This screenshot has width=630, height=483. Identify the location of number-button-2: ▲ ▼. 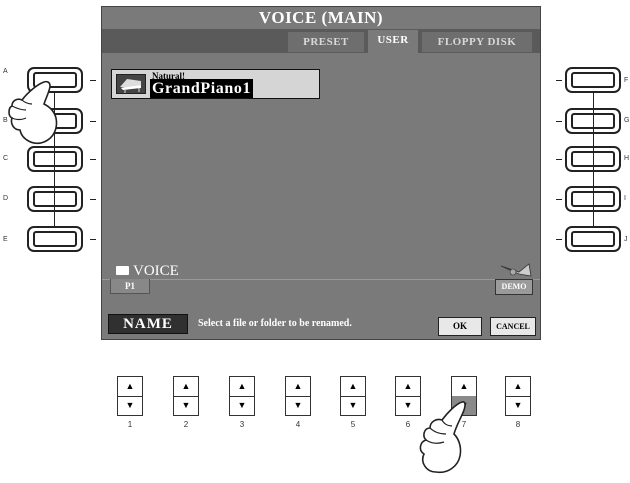
(186, 396).